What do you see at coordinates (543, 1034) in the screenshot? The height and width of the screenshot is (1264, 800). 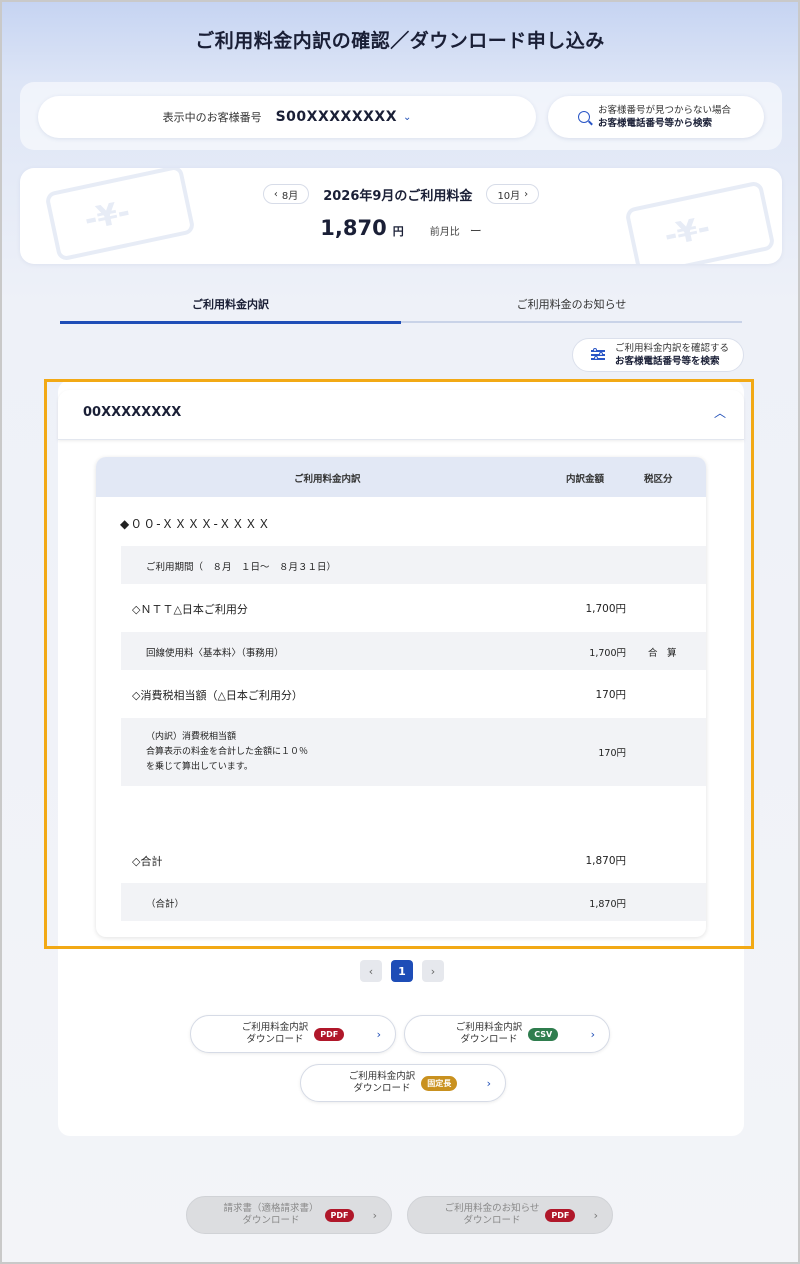 I see `csv-badge: CSV` at bounding box center [543, 1034].